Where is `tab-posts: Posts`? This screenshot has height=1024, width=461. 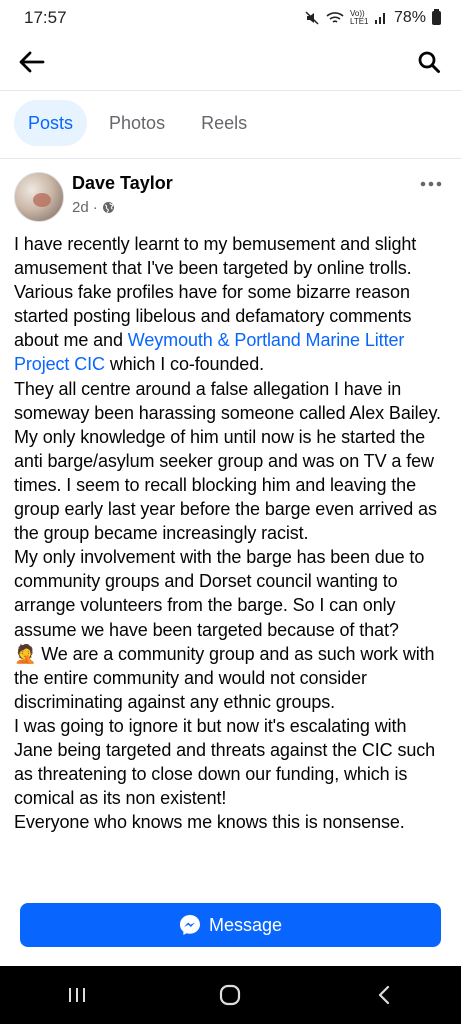 tab-posts: Posts is located at coordinates (51, 123).